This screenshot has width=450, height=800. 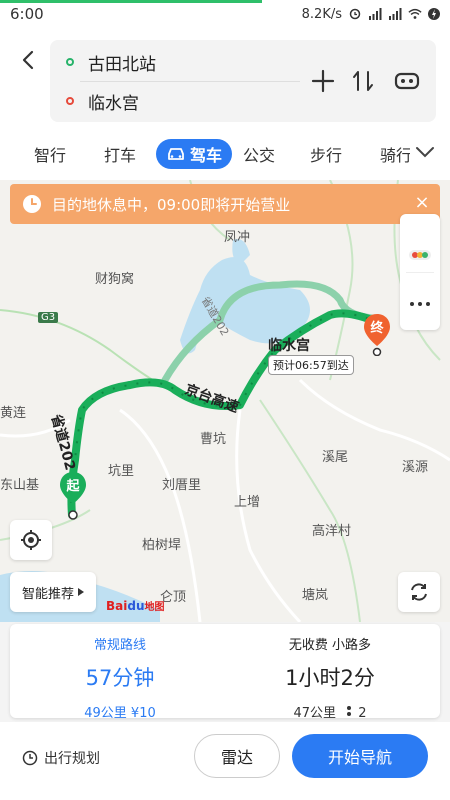 I want to click on alarm-icon, so click(x=355, y=14).